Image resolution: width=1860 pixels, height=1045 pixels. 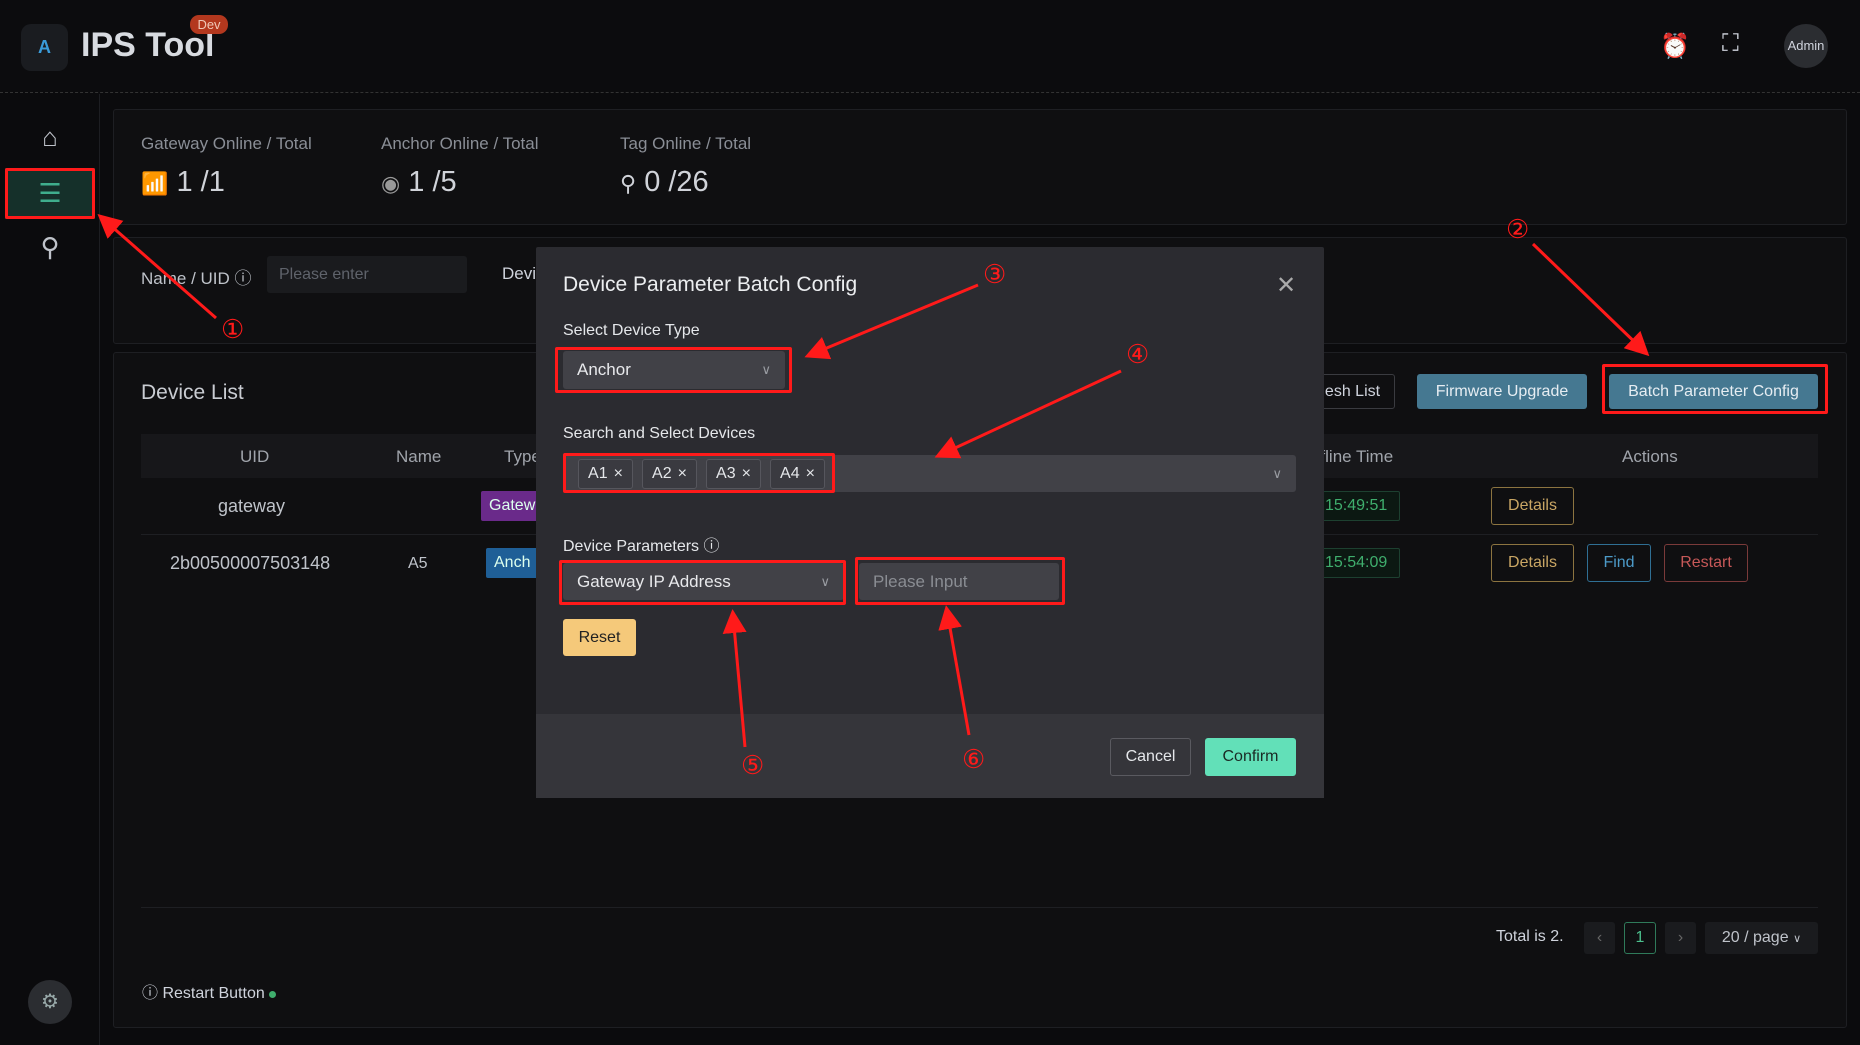 I want to click on annotation-number: ②, so click(x=1518, y=229).